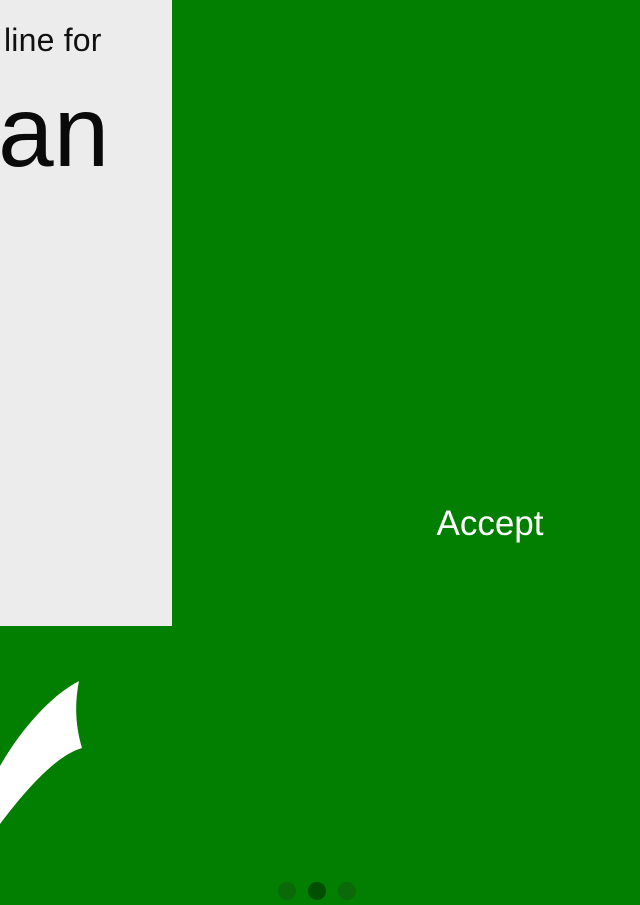 The height and width of the screenshot is (905, 640). I want to click on accept-button: Accept, so click(490, 524).